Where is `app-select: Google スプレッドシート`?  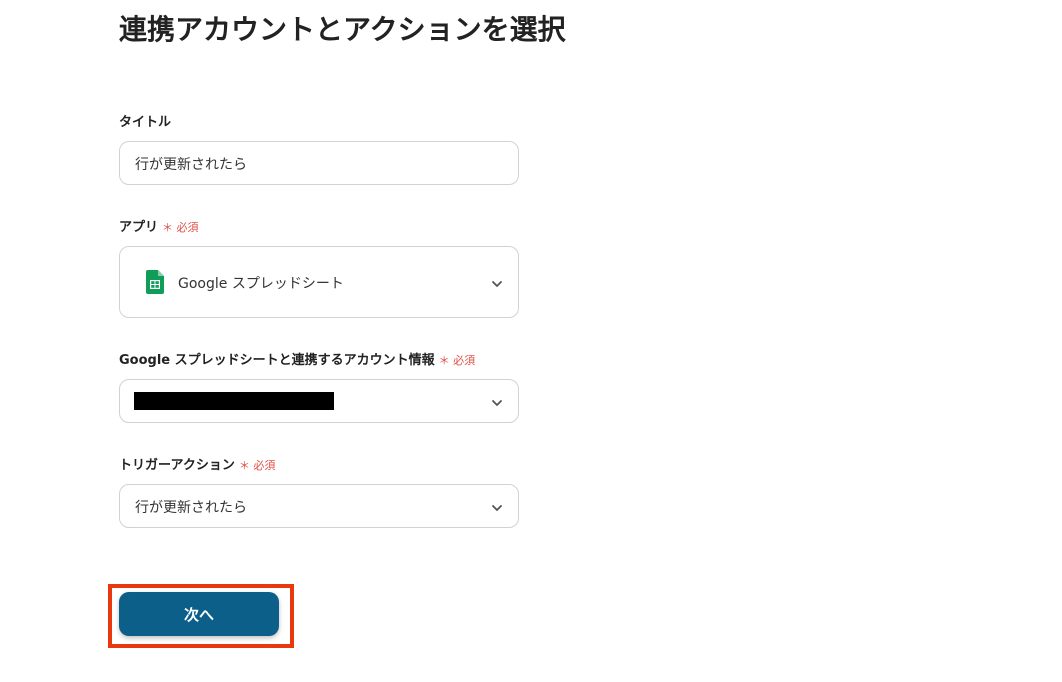
app-select: Google スプレッドシート is located at coordinates (319, 282).